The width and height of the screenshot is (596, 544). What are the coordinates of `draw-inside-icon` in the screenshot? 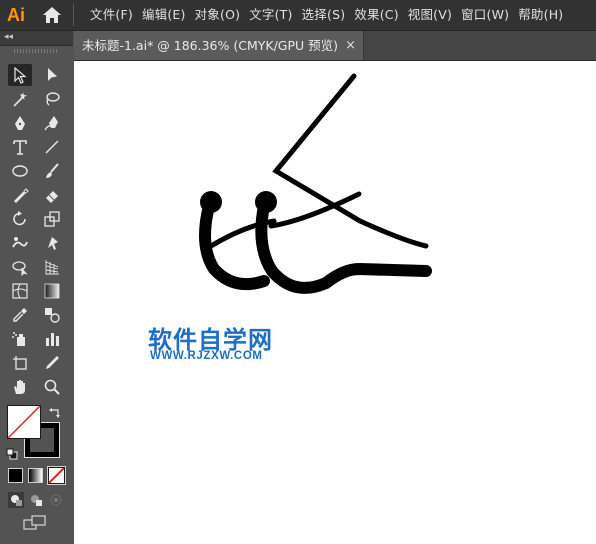 It's located at (56, 500).